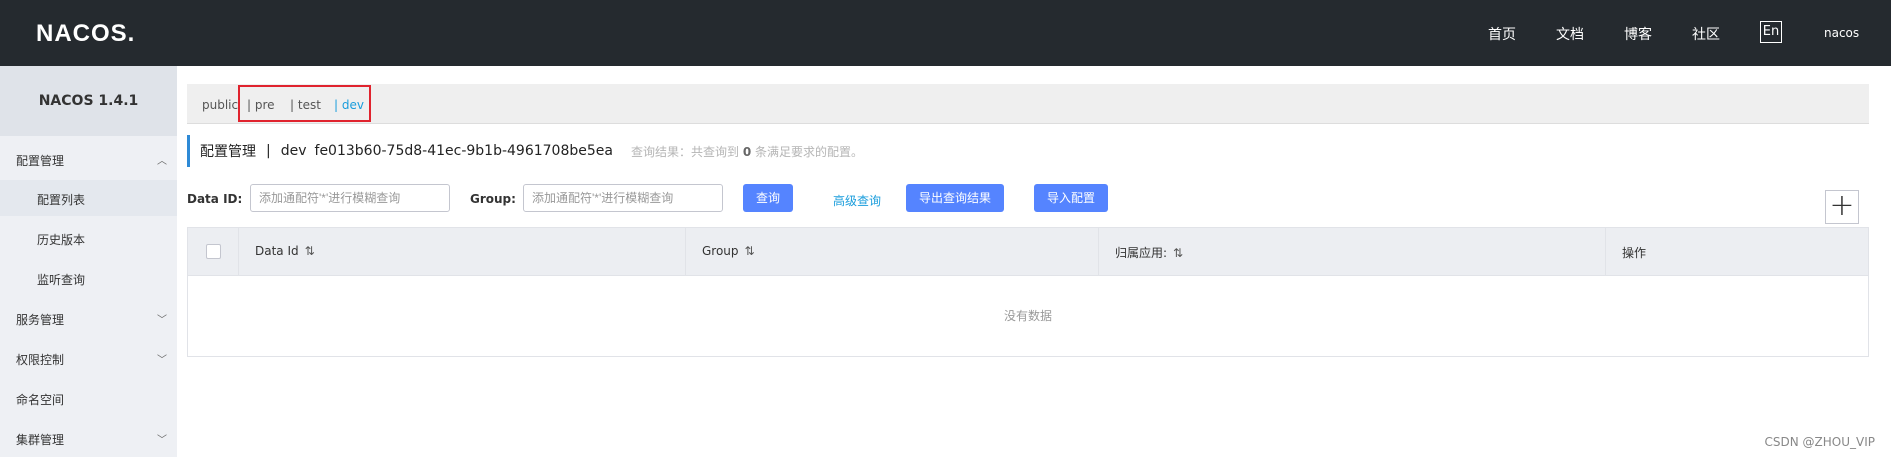  What do you see at coordinates (1841, 33) in the screenshot?
I see `user-menu: nacos` at bounding box center [1841, 33].